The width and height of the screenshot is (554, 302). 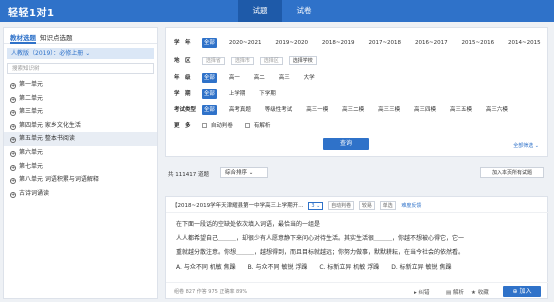 What do you see at coordinates (425, 110) in the screenshot?
I see `filter-option: 高三四模` at bounding box center [425, 110].